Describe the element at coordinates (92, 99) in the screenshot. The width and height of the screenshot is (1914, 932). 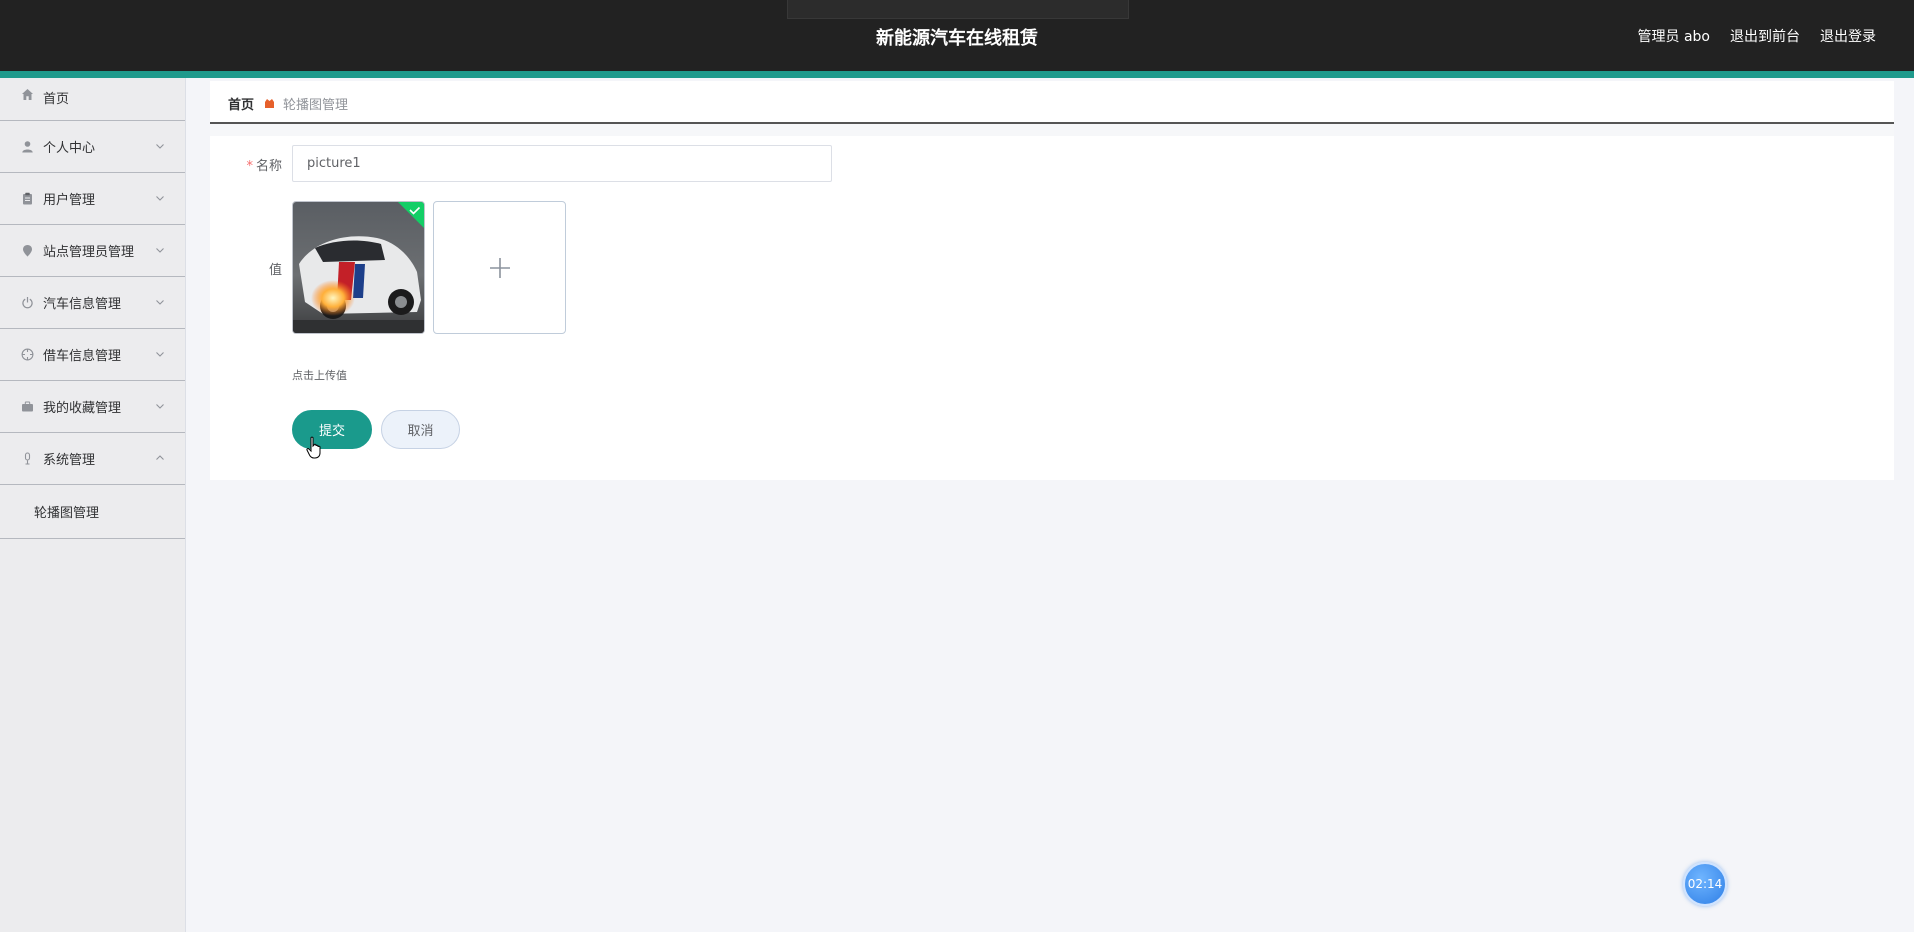
I see `sidebar-item-home: 首页` at that location.